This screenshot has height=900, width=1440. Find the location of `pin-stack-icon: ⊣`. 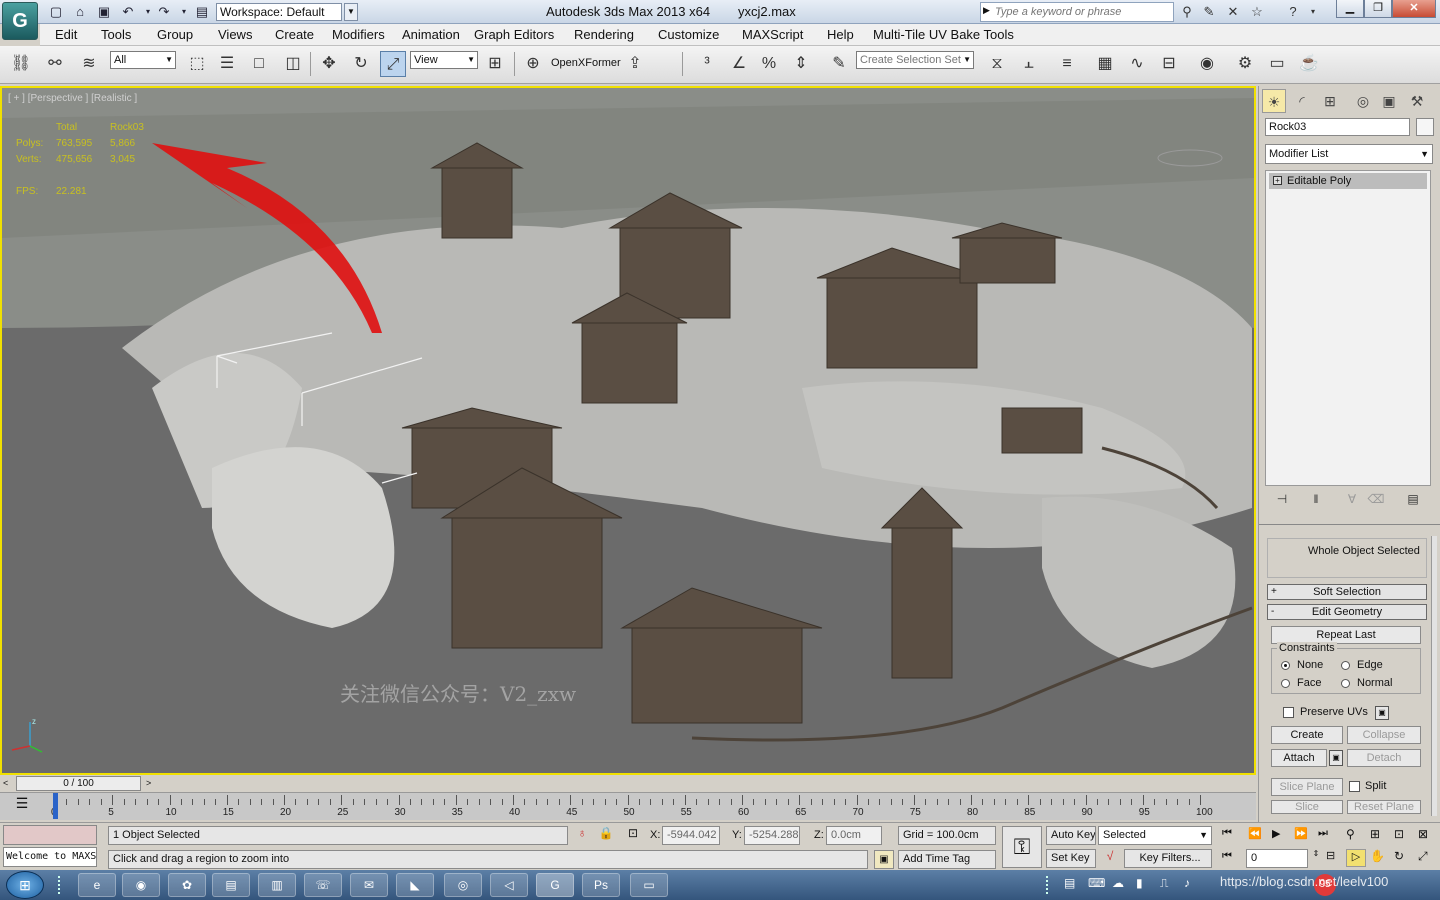

pin-stack-icon: ⊣ is located at coordinates (1282, 499).